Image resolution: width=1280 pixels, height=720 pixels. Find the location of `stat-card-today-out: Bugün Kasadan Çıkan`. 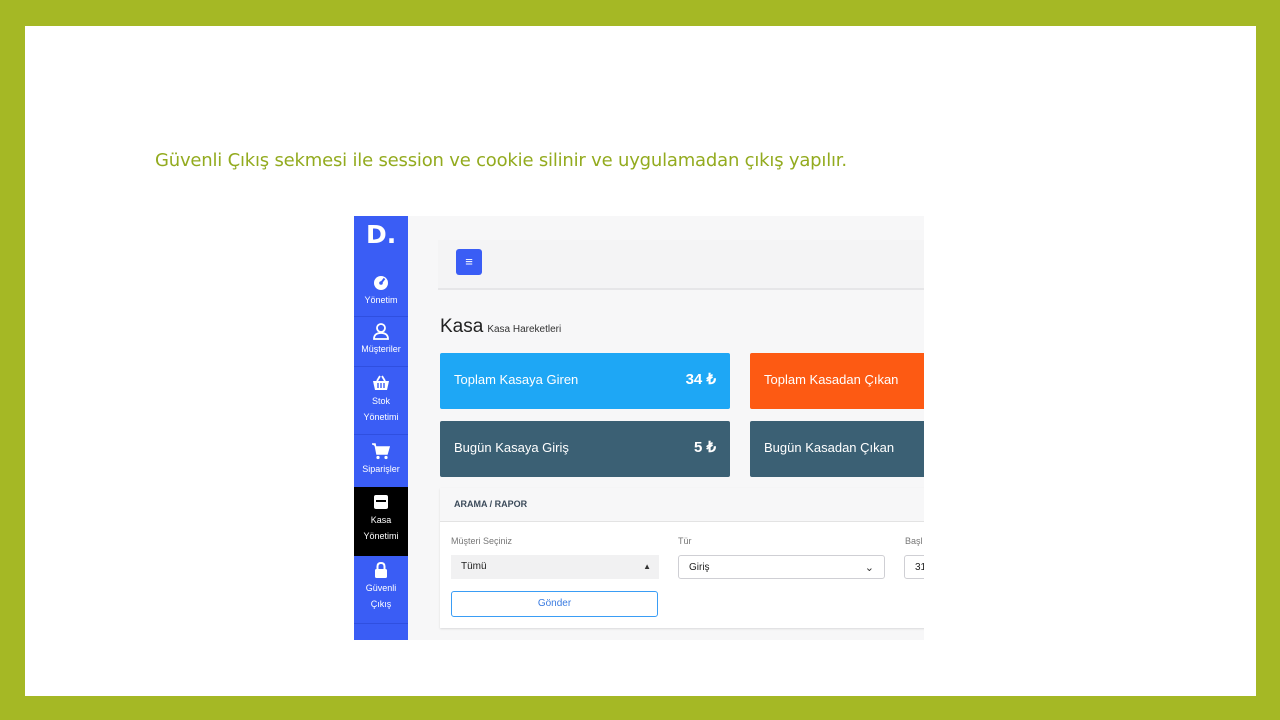

stat-card-today-out: Bugün Kasadan Çıkan is located at coordinates (837, 449).